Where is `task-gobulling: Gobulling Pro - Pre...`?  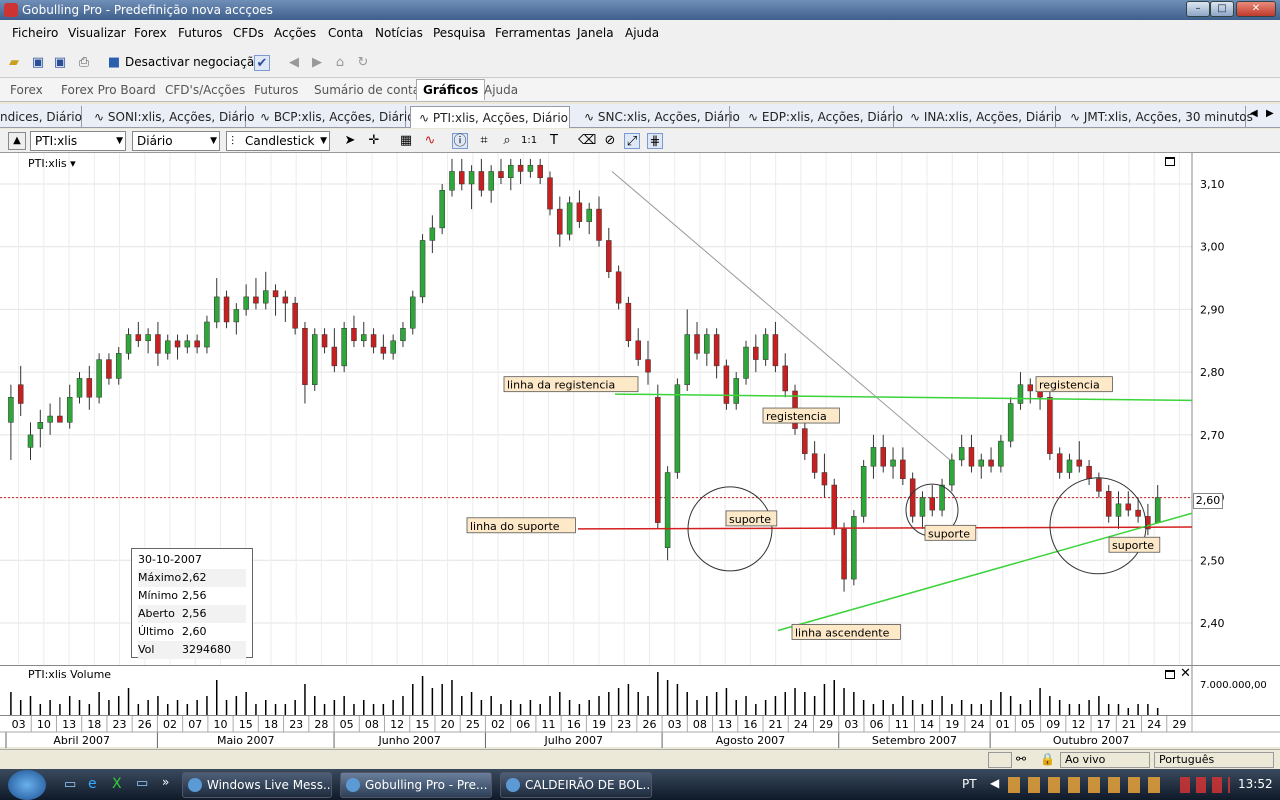
task-gobulling: Gobulling Pro - Pre... is located at coordinates (416, 785).